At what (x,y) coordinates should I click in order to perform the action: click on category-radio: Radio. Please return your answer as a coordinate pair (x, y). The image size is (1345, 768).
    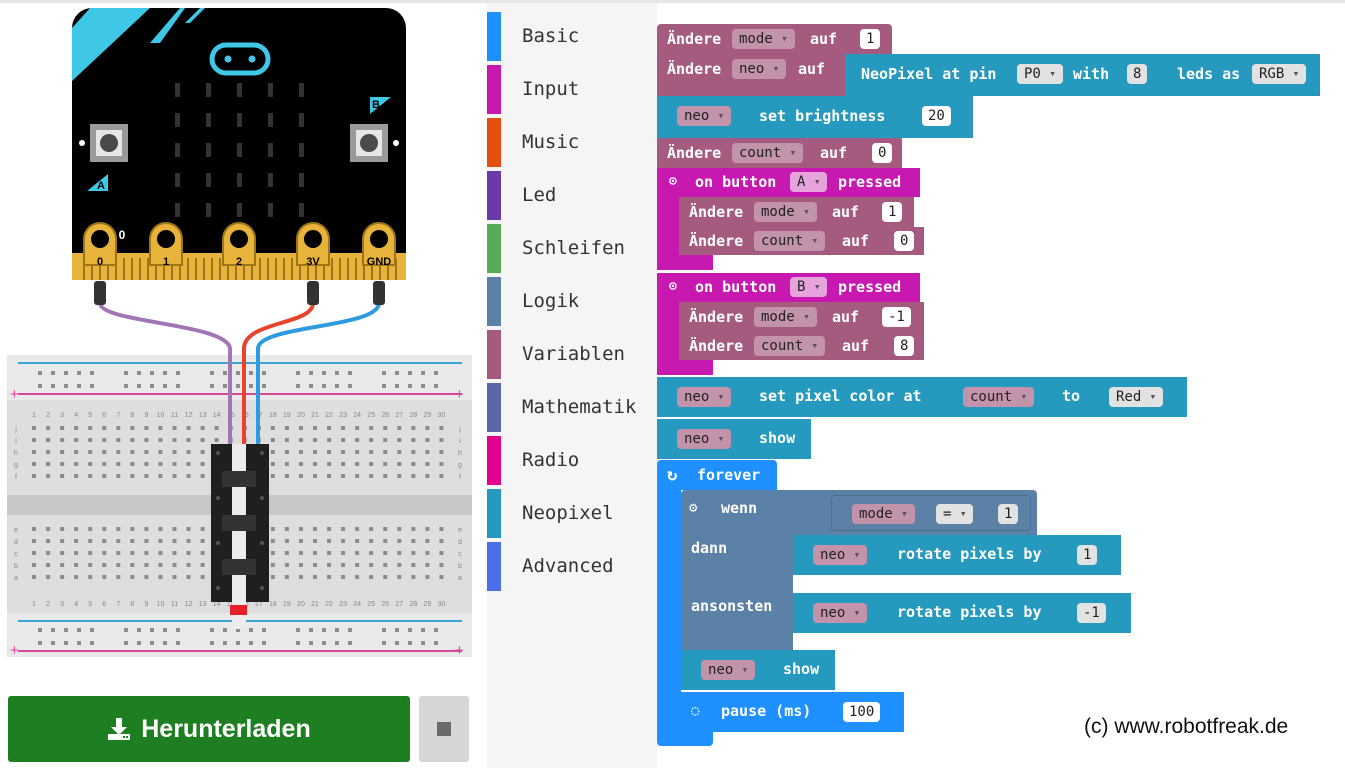
    Looking at the image, I should click on (572, 460).